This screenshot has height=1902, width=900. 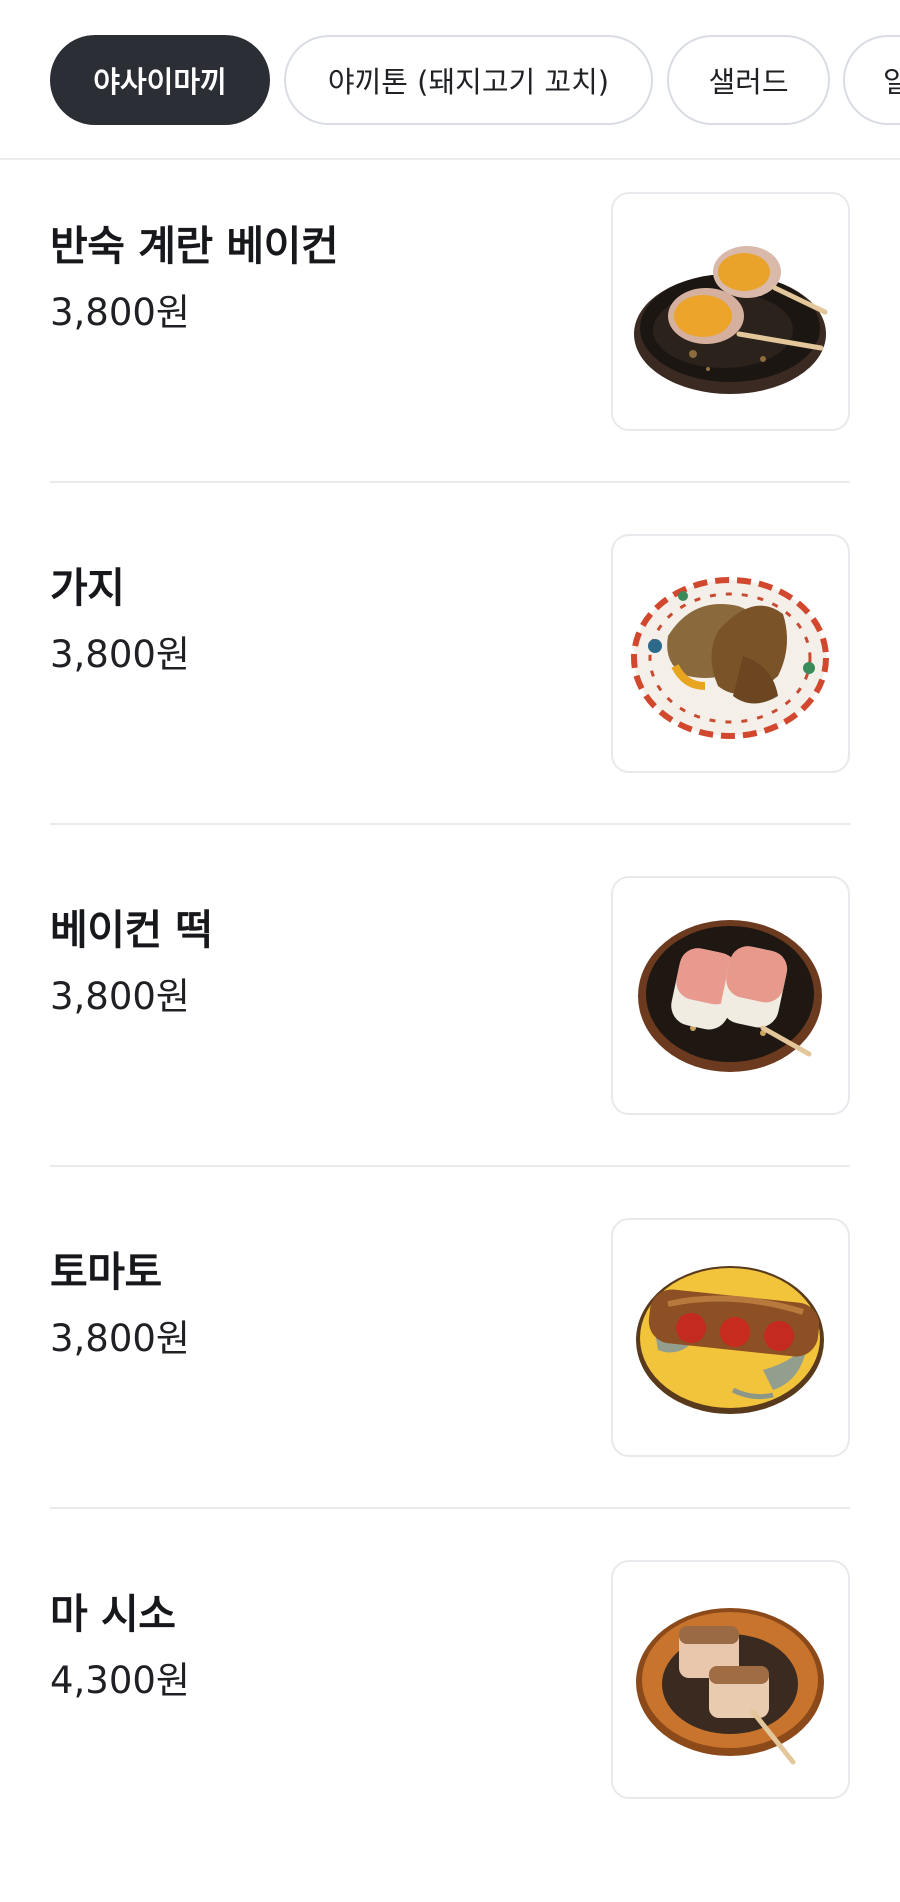 What do you see at coordinates (731, 320) in the screenshot?
I see `soft-boiled-egg-bacon-skewer-photo` at bounding box center [731, 320].